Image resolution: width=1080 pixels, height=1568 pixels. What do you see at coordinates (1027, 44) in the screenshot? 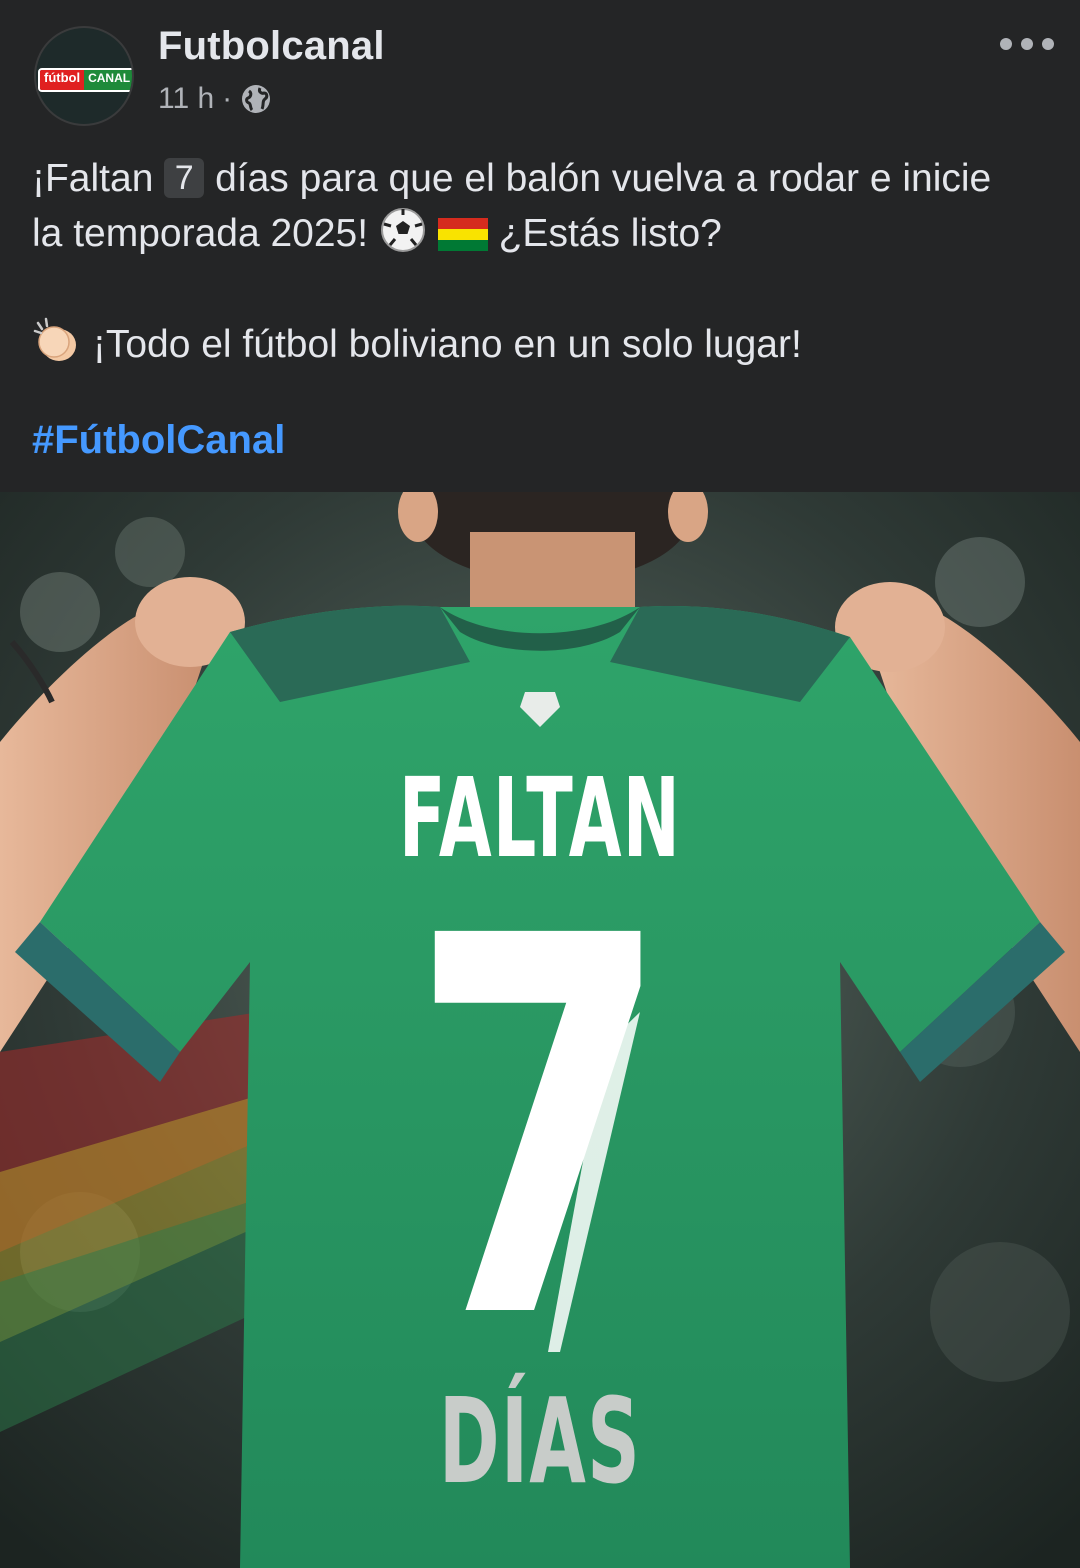
I see `more-options-icon` at bounding box center [1027, 44].